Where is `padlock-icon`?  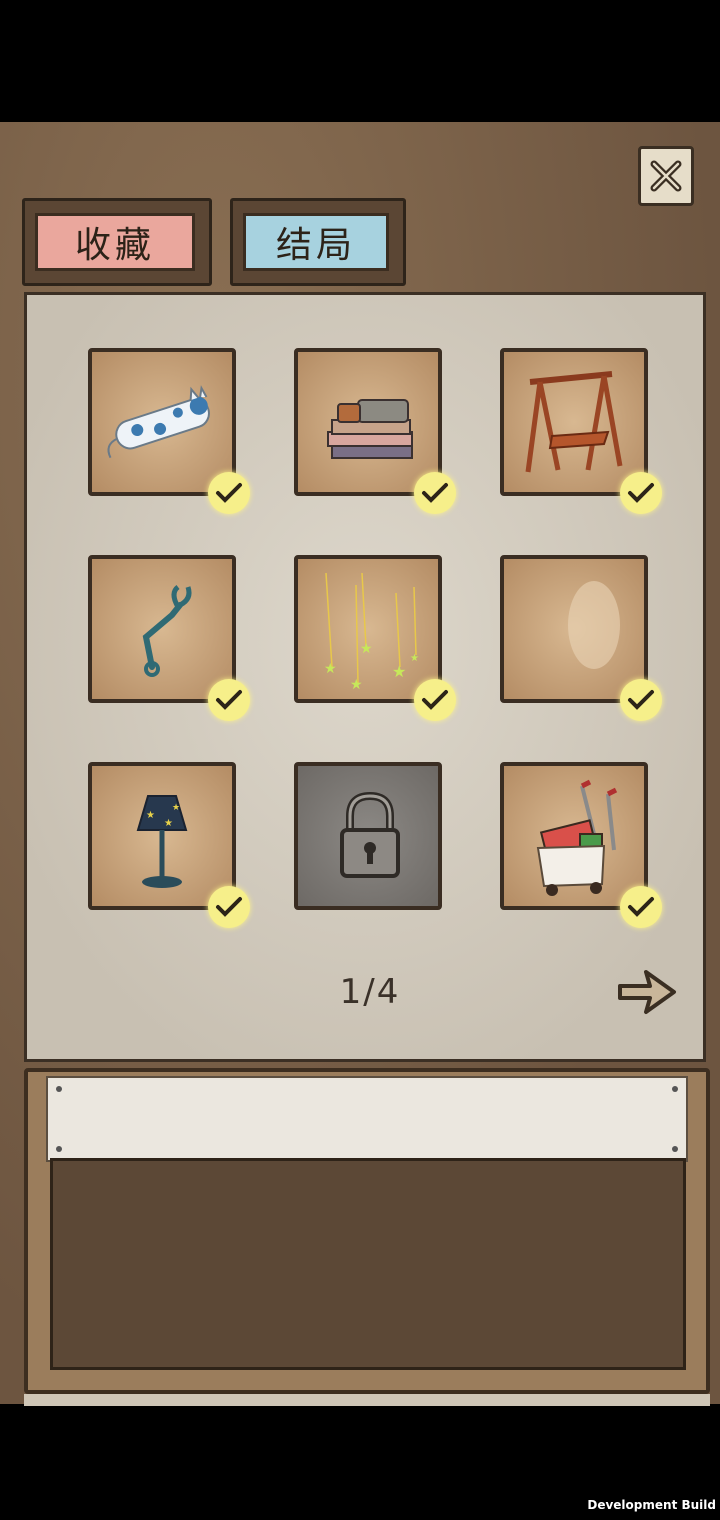
padlock-icon is located at coordinates (370, 834).